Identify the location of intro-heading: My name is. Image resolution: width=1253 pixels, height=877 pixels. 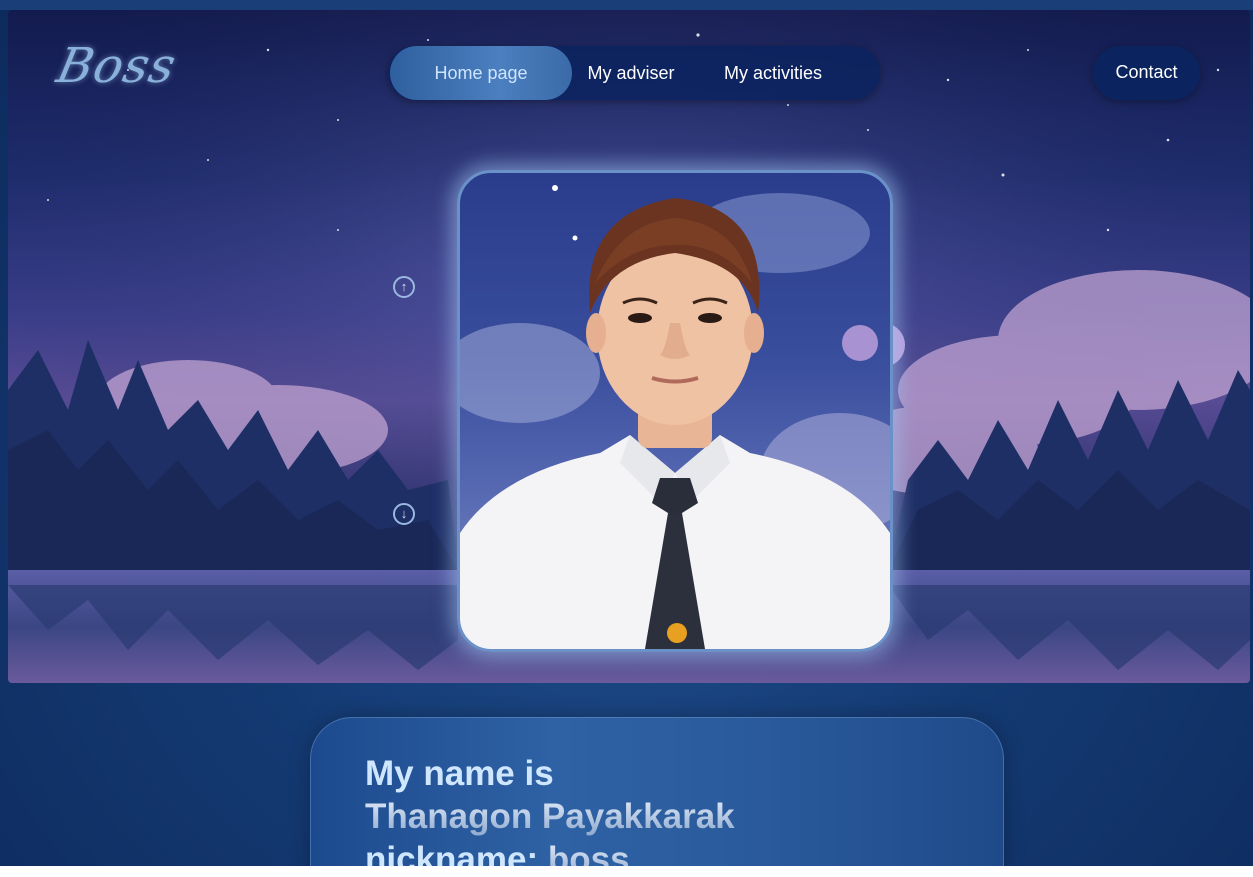
(459, 773).